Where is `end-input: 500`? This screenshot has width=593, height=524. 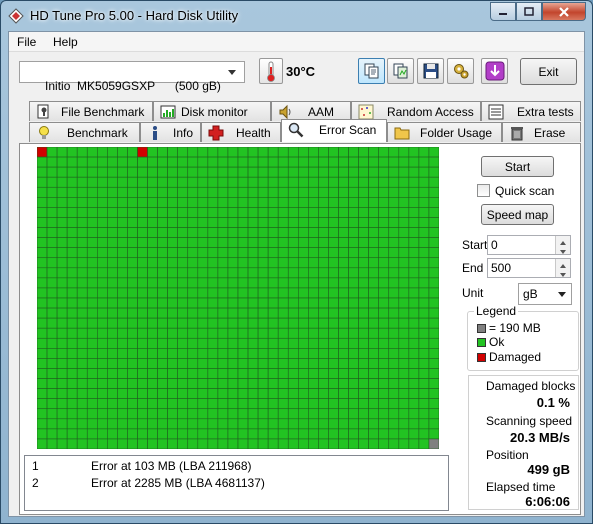 end-input: 500 is located at coordinates (529, 268).